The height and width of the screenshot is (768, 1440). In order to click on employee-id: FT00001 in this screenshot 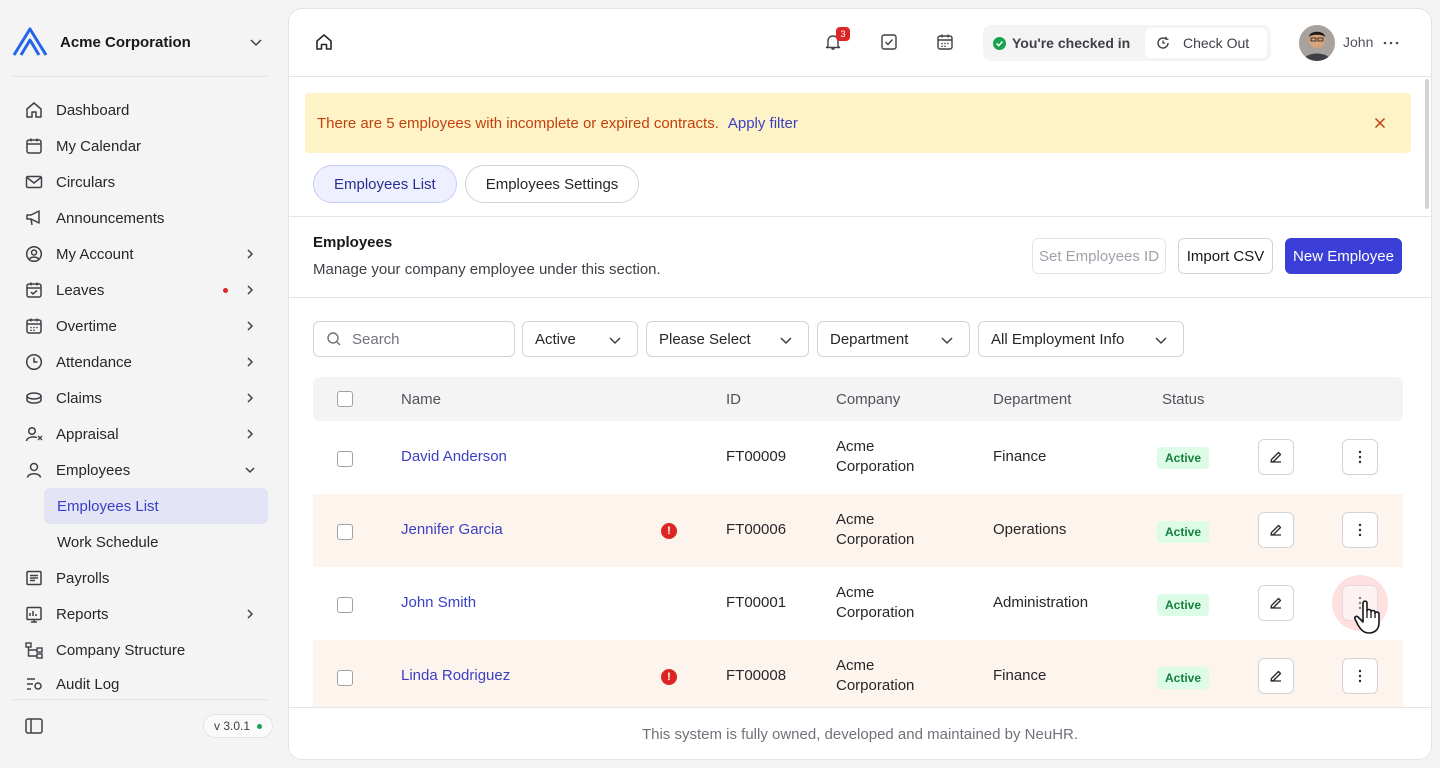, I will do `click(756, 602)`.